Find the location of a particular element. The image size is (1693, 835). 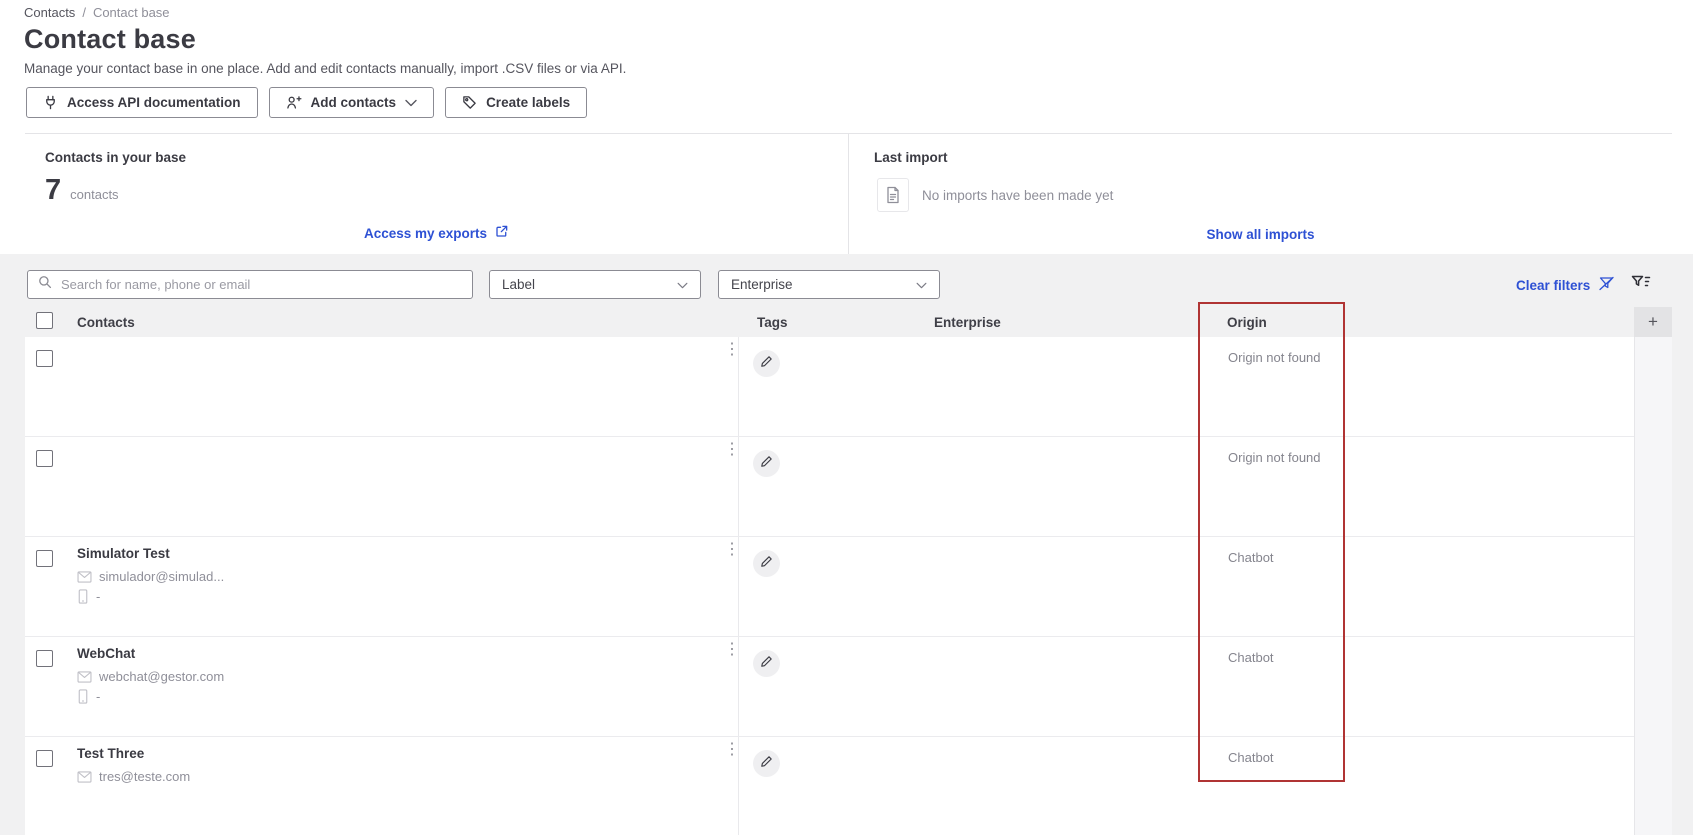

contact-name: WebChat is located at coordinates (106, 653).